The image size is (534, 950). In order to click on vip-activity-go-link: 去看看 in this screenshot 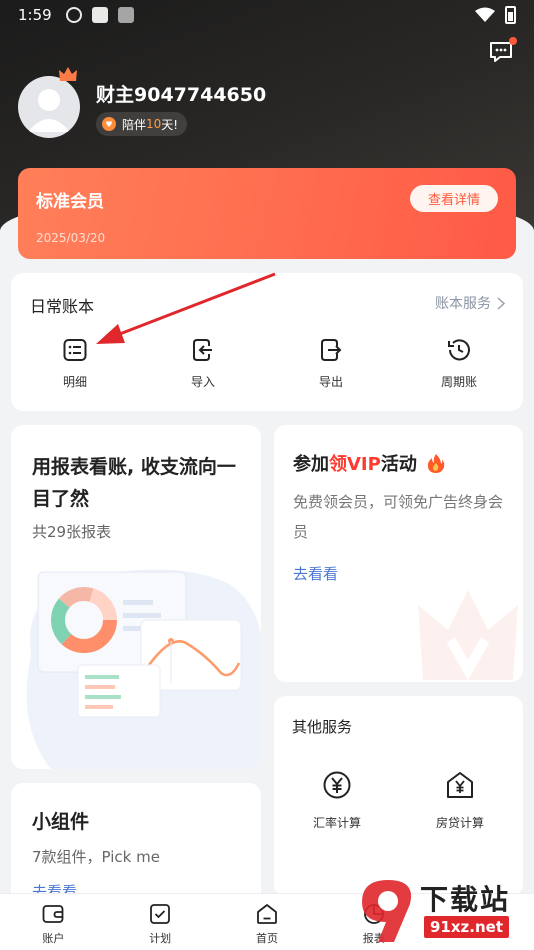, I will do `click(315, 573)`.